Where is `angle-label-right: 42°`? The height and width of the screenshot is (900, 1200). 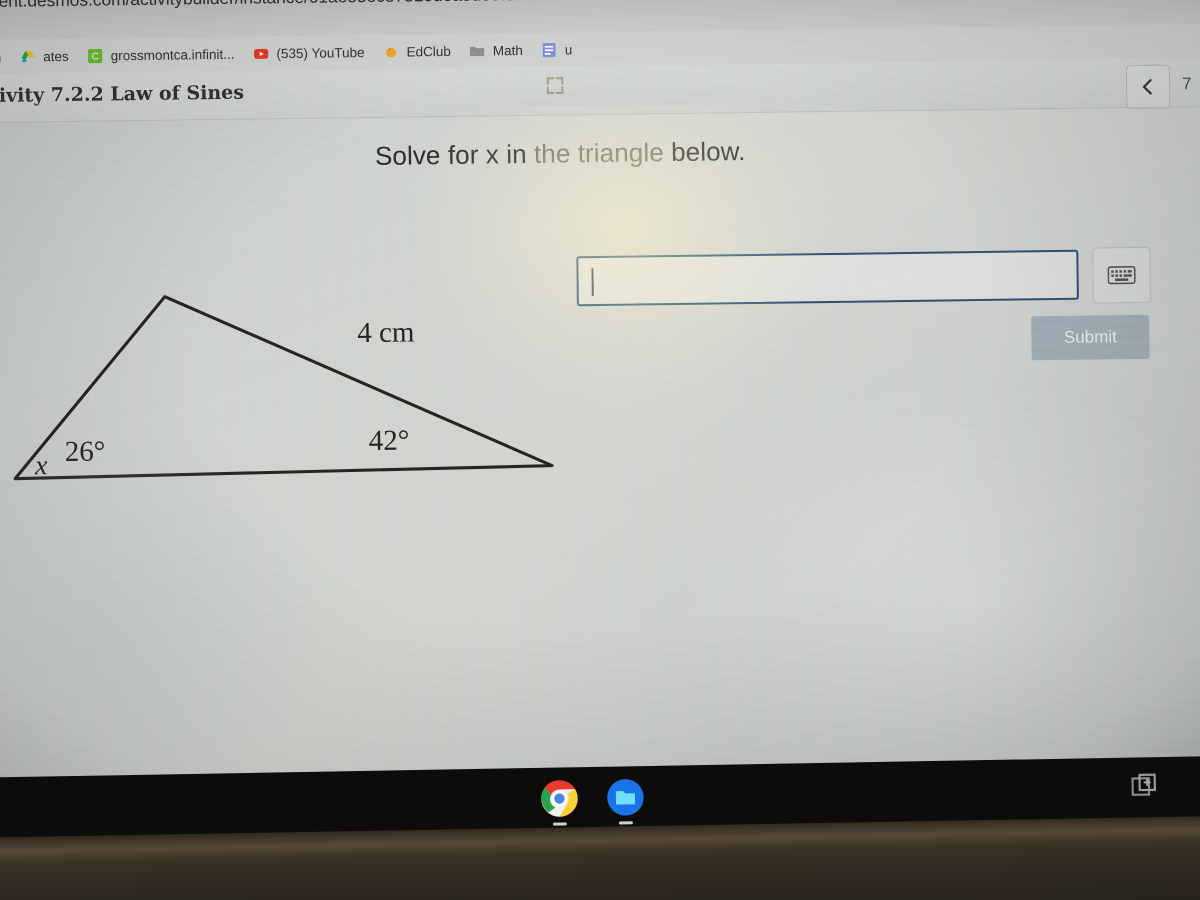 angle-label-right: 42° is located at coordinates (389, 441).